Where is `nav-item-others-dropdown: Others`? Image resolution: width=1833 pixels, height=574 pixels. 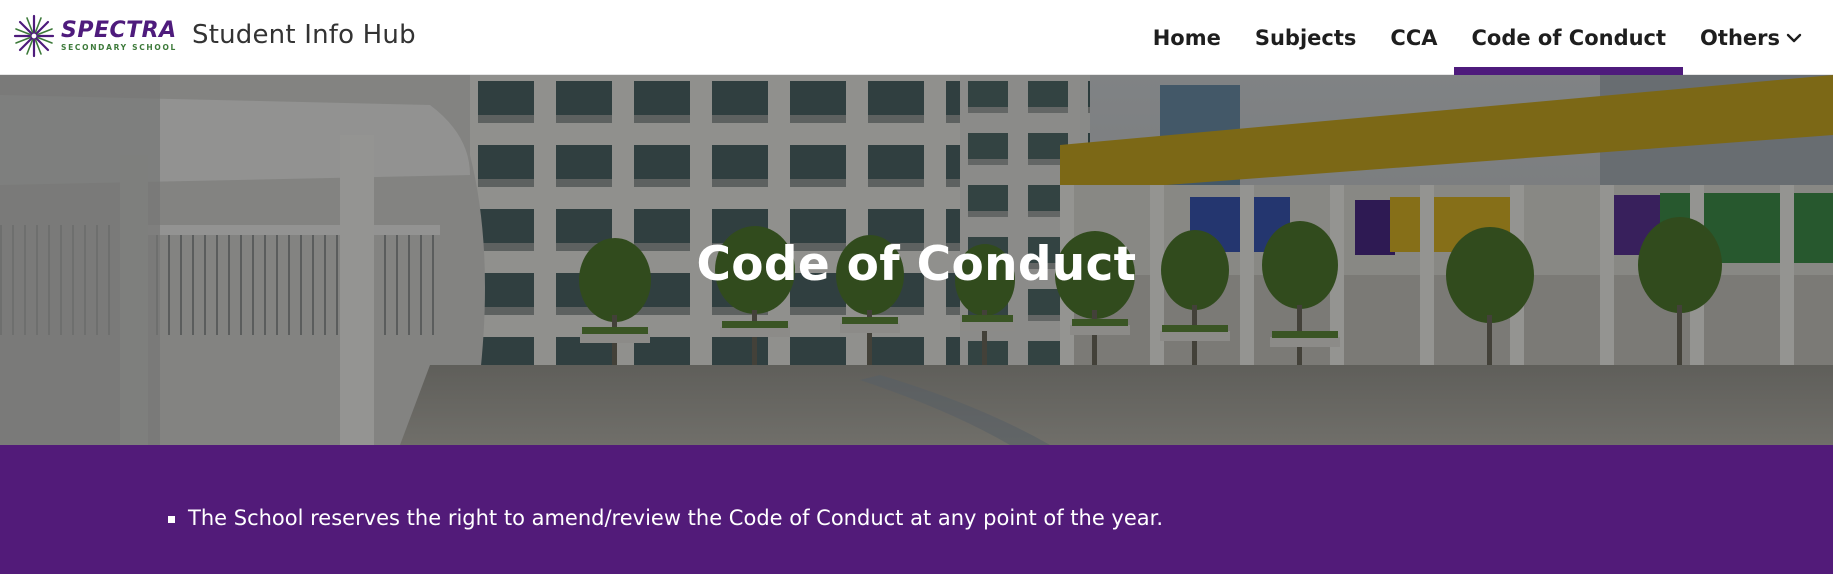 nav-item-others-dropdown: Others is located at coordinates (1751, 37).